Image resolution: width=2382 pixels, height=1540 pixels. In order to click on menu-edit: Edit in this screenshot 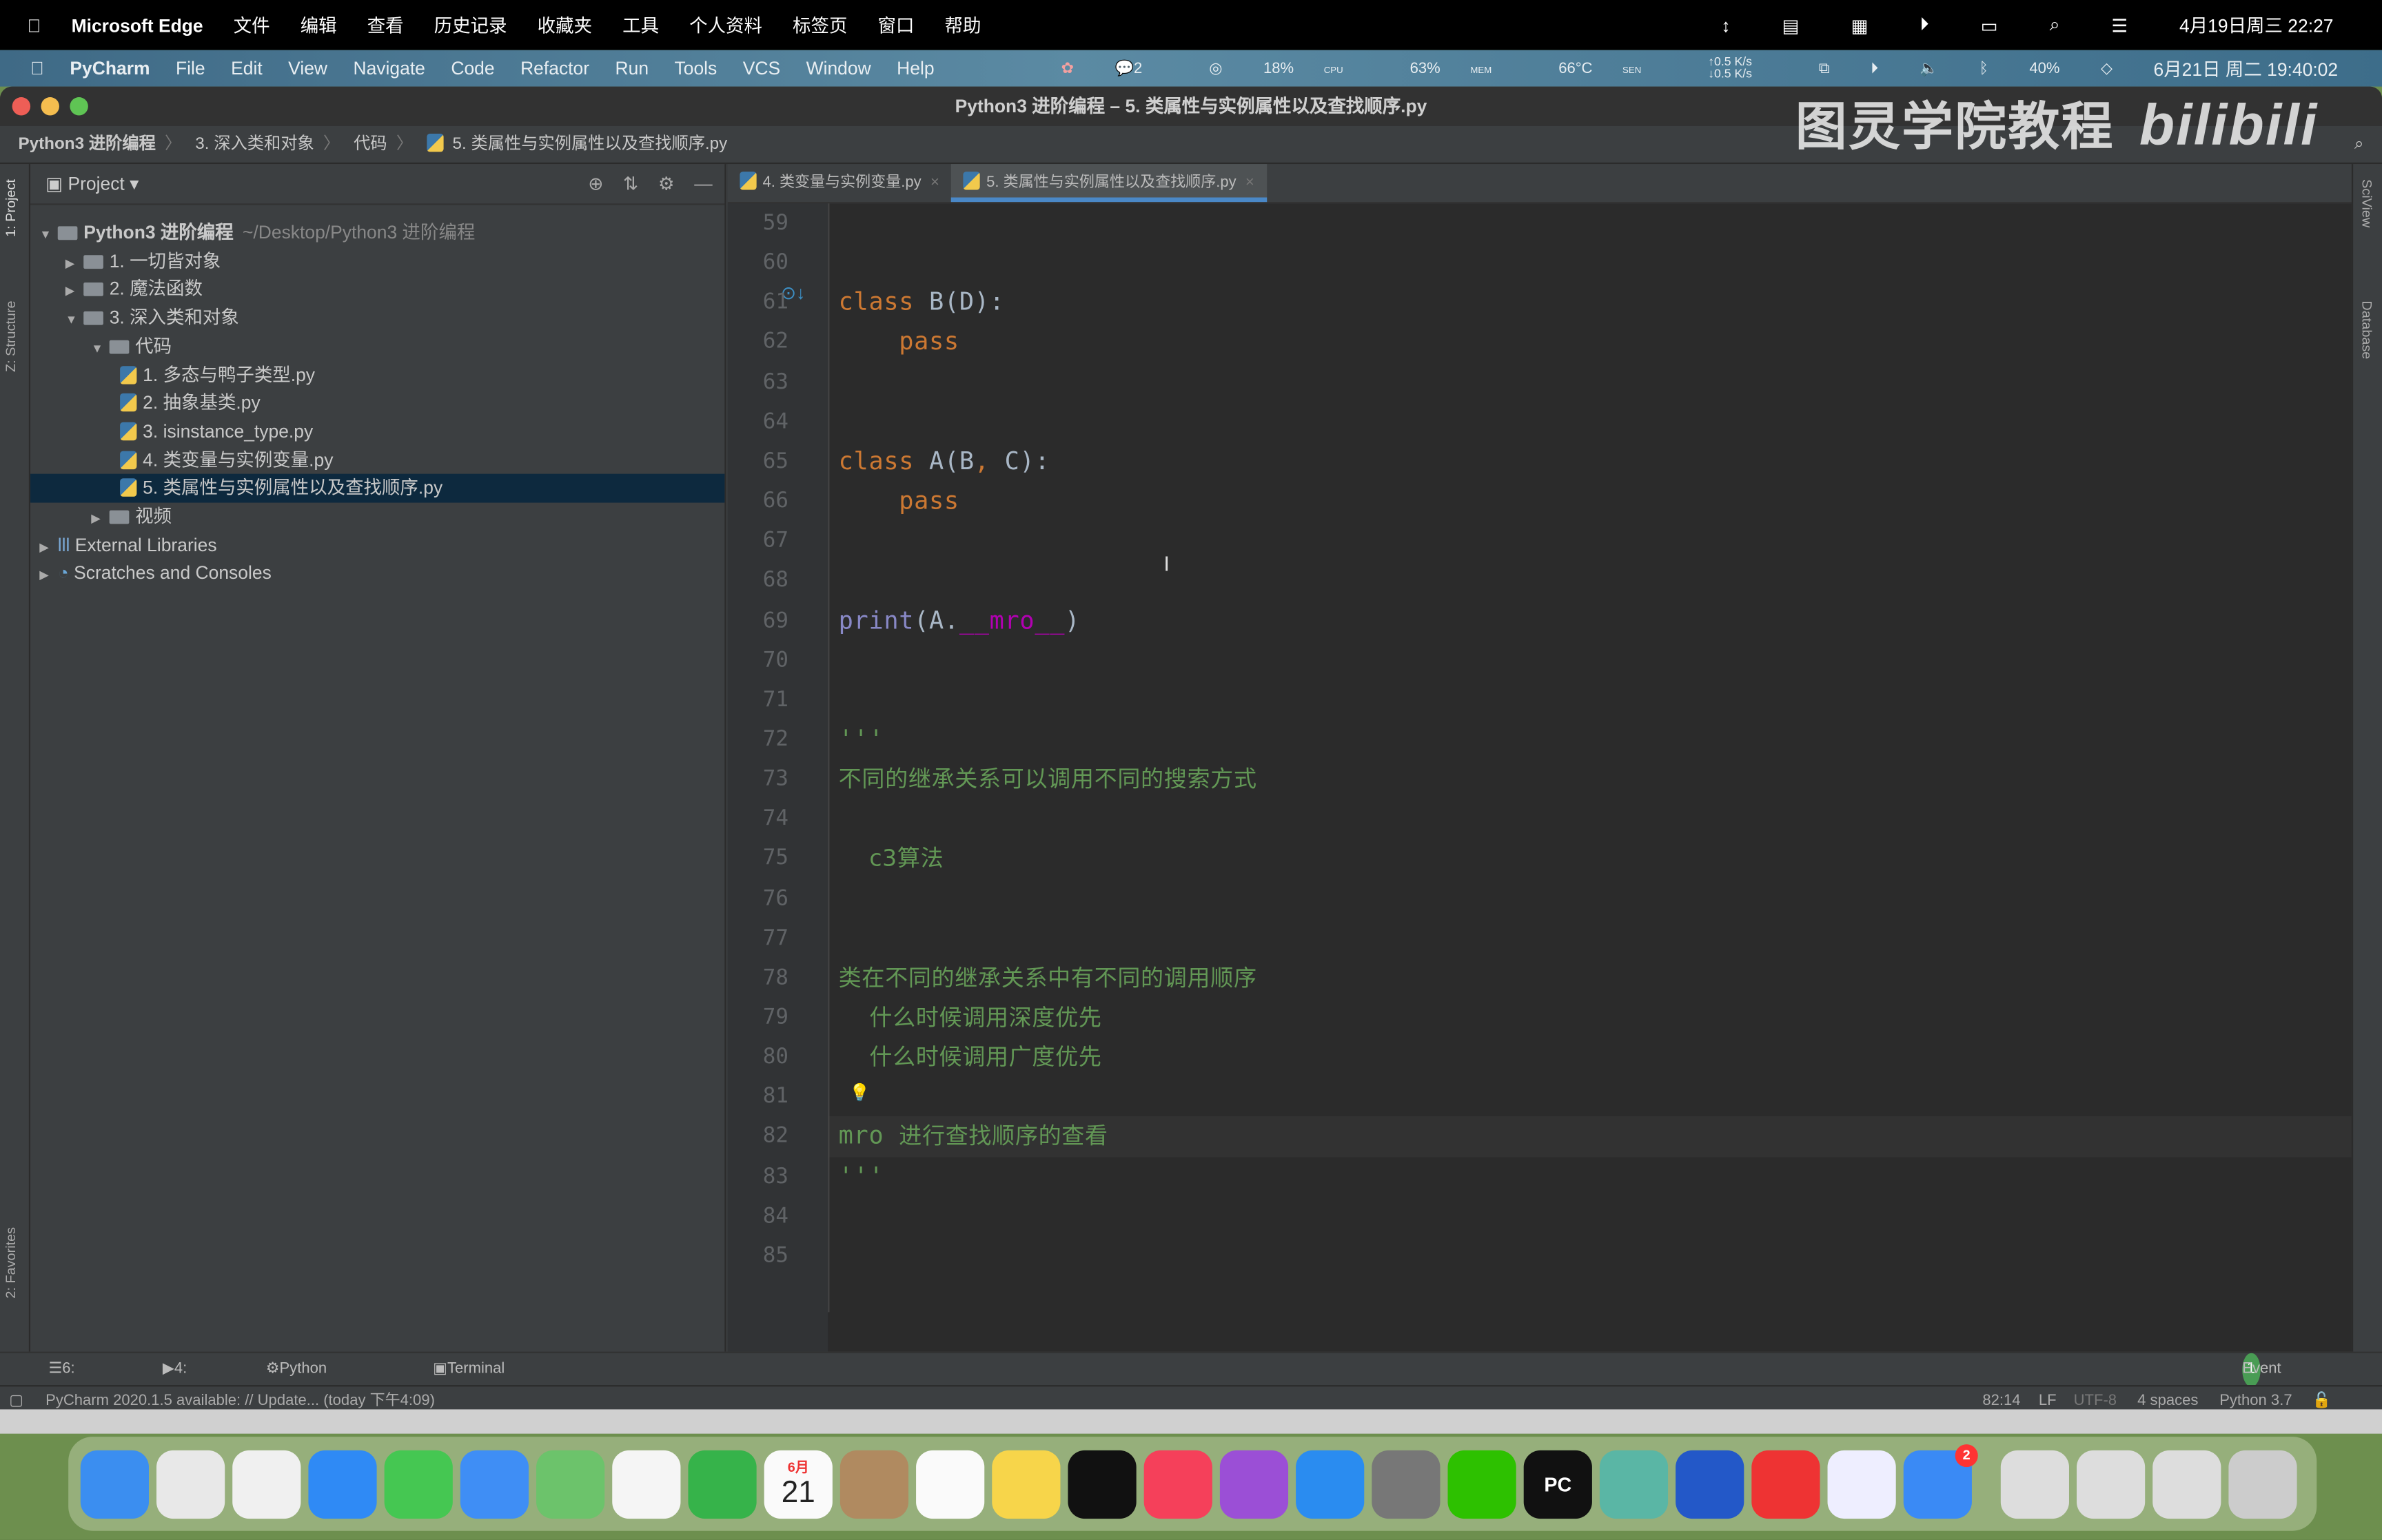, I will do `click(247, 68)`.